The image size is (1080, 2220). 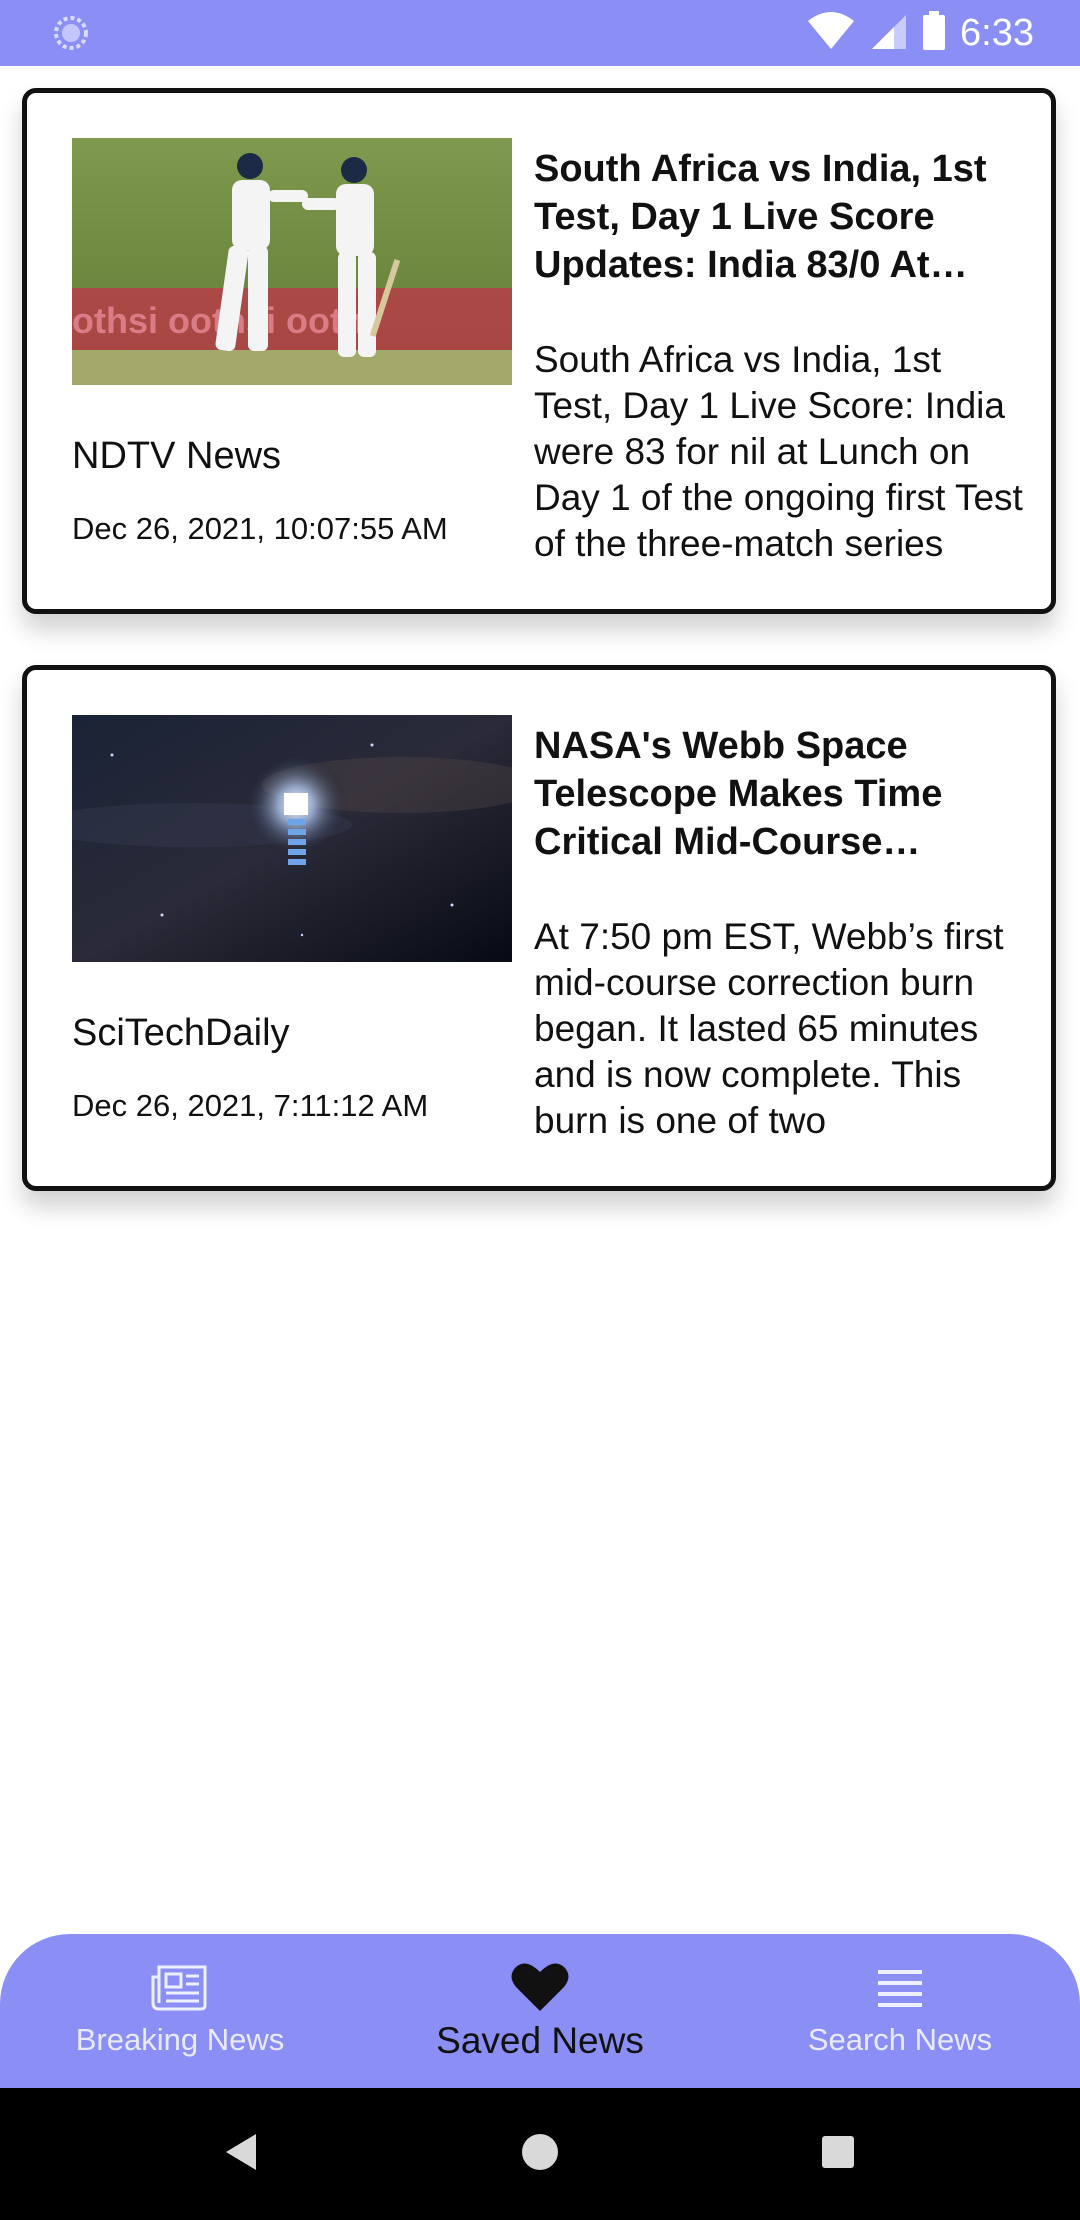 I want to click on article-date: Dec 26, 2021, 10:07:55 AM, so click(x=260, y=528).